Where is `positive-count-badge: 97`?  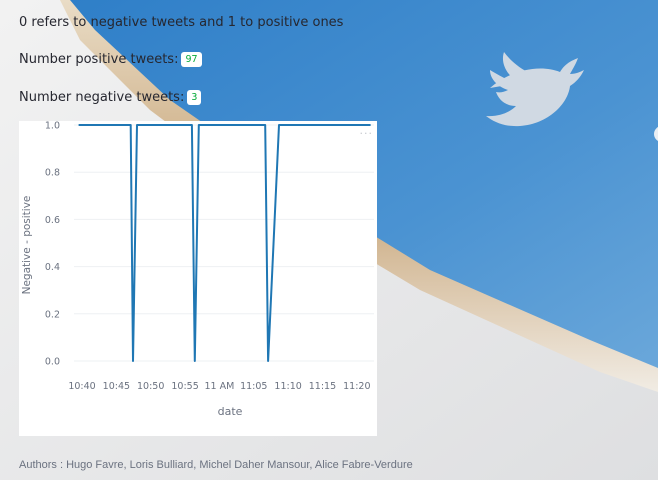 positive-count-badge: 97 is located at coordinates (191, 59).